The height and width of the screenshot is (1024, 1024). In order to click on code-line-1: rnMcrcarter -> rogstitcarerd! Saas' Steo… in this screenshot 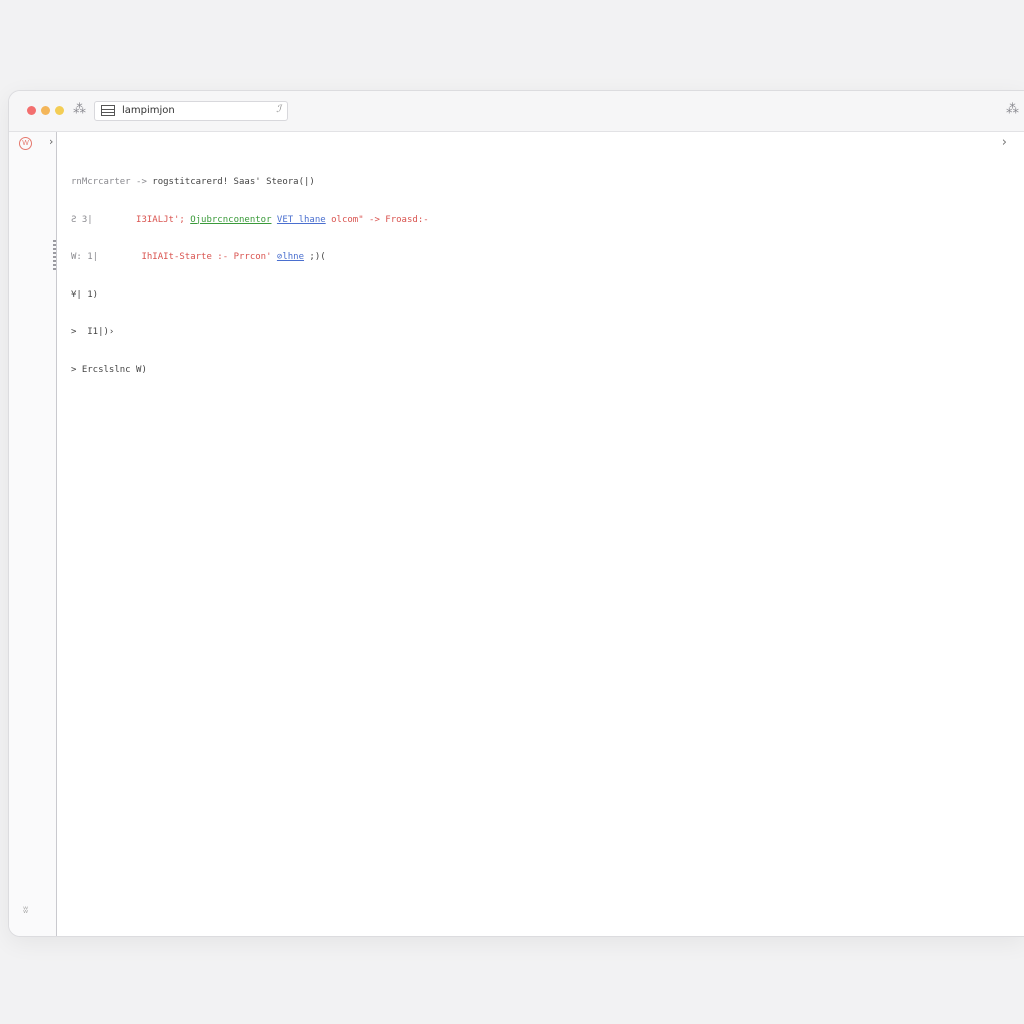, I will do `click(250, 182)`.